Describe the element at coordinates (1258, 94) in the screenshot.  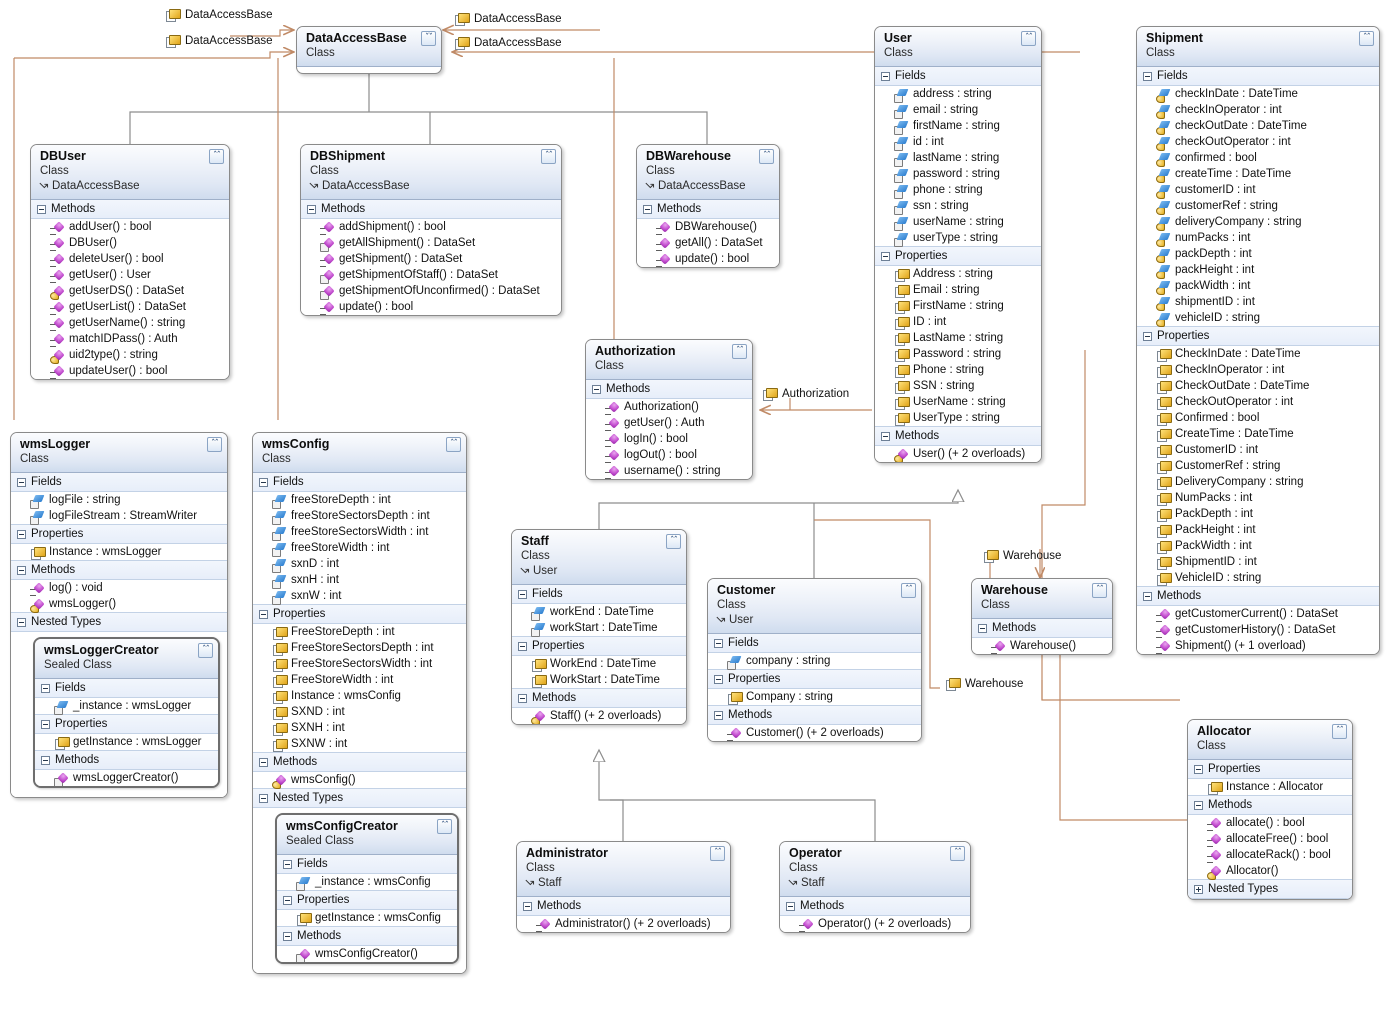
I see `member-row: checkInDate : DateTime` at that location.